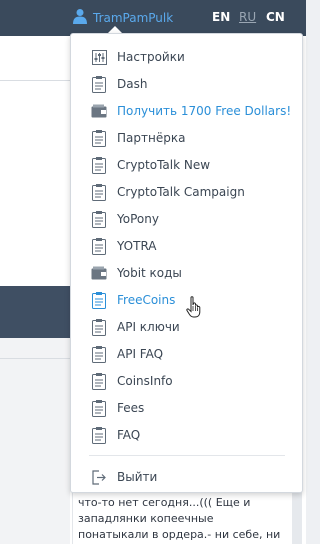 This screenshot has width=320, height=544. What do you see at coordinates (99, 477) in the screenshot?
I see `logout-icon` at bounding box center [99, 477].